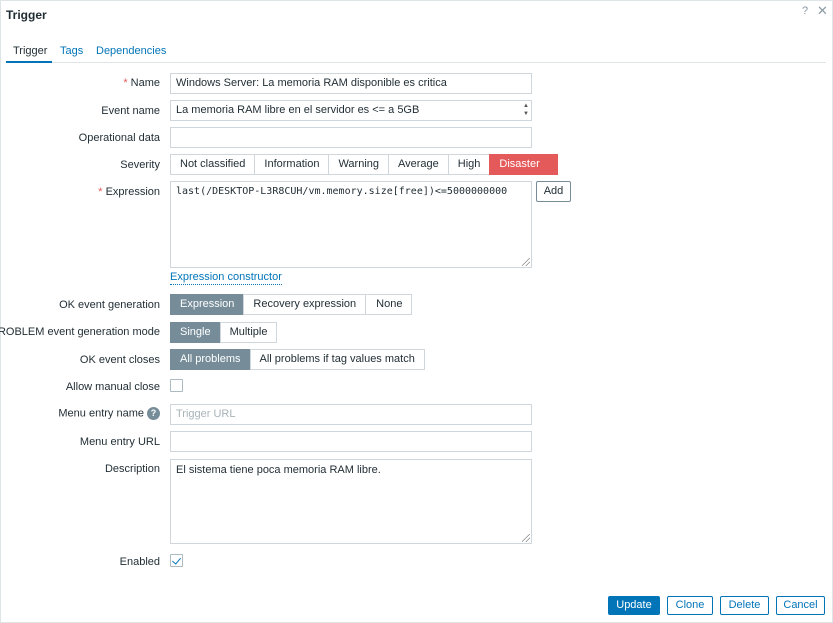  What do you see at coordinates (526, 110) in the screenshot?
I see `resize-spinner-icon: ▲ ▼` at bounding box center [526, 110].